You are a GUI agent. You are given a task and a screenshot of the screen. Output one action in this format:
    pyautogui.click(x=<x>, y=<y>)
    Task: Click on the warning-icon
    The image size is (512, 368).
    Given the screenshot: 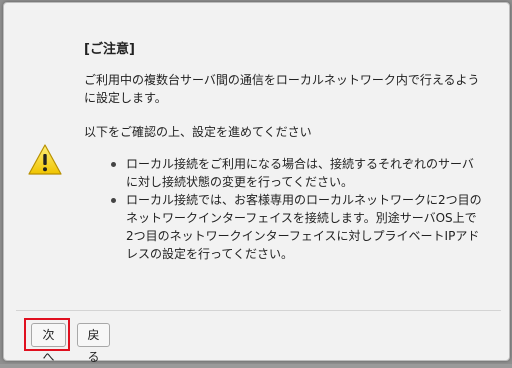 What is the action you would take?
    pyautogui.click(x=45, y=160)
    